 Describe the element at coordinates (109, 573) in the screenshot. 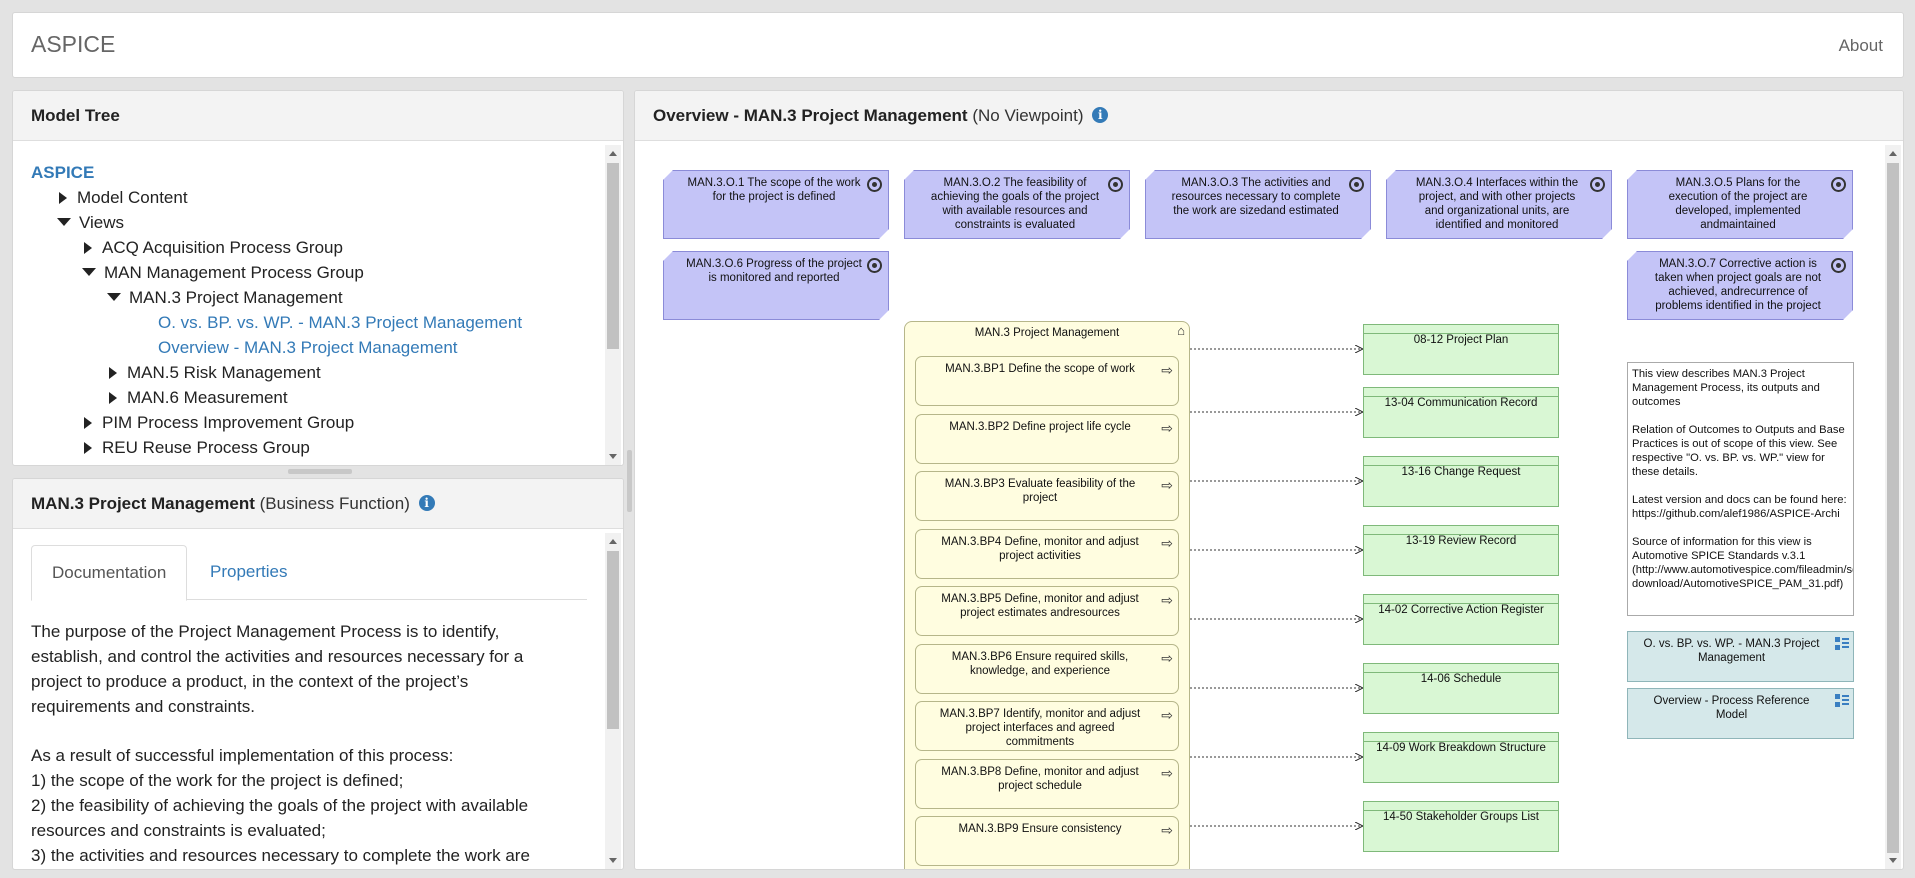

I see `tab-documentation: Documentation` at that location.